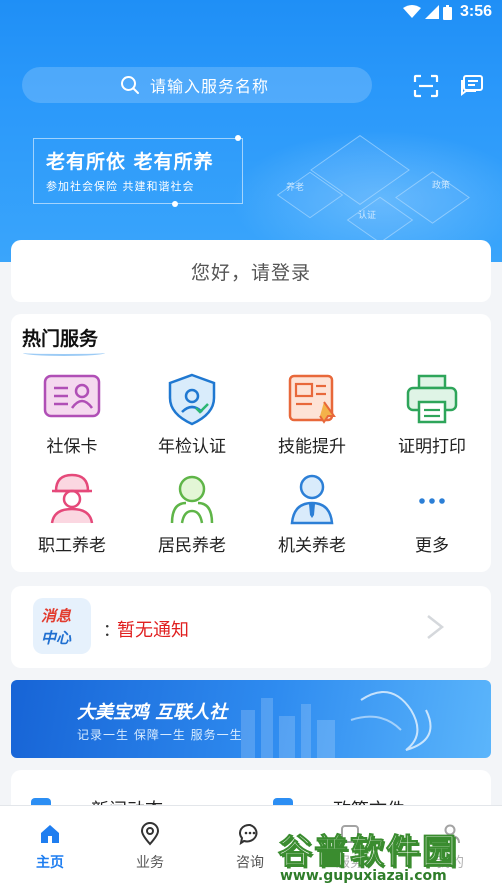 The image size is (502, 892). I want to click on printer-icon, so click(432, 399).